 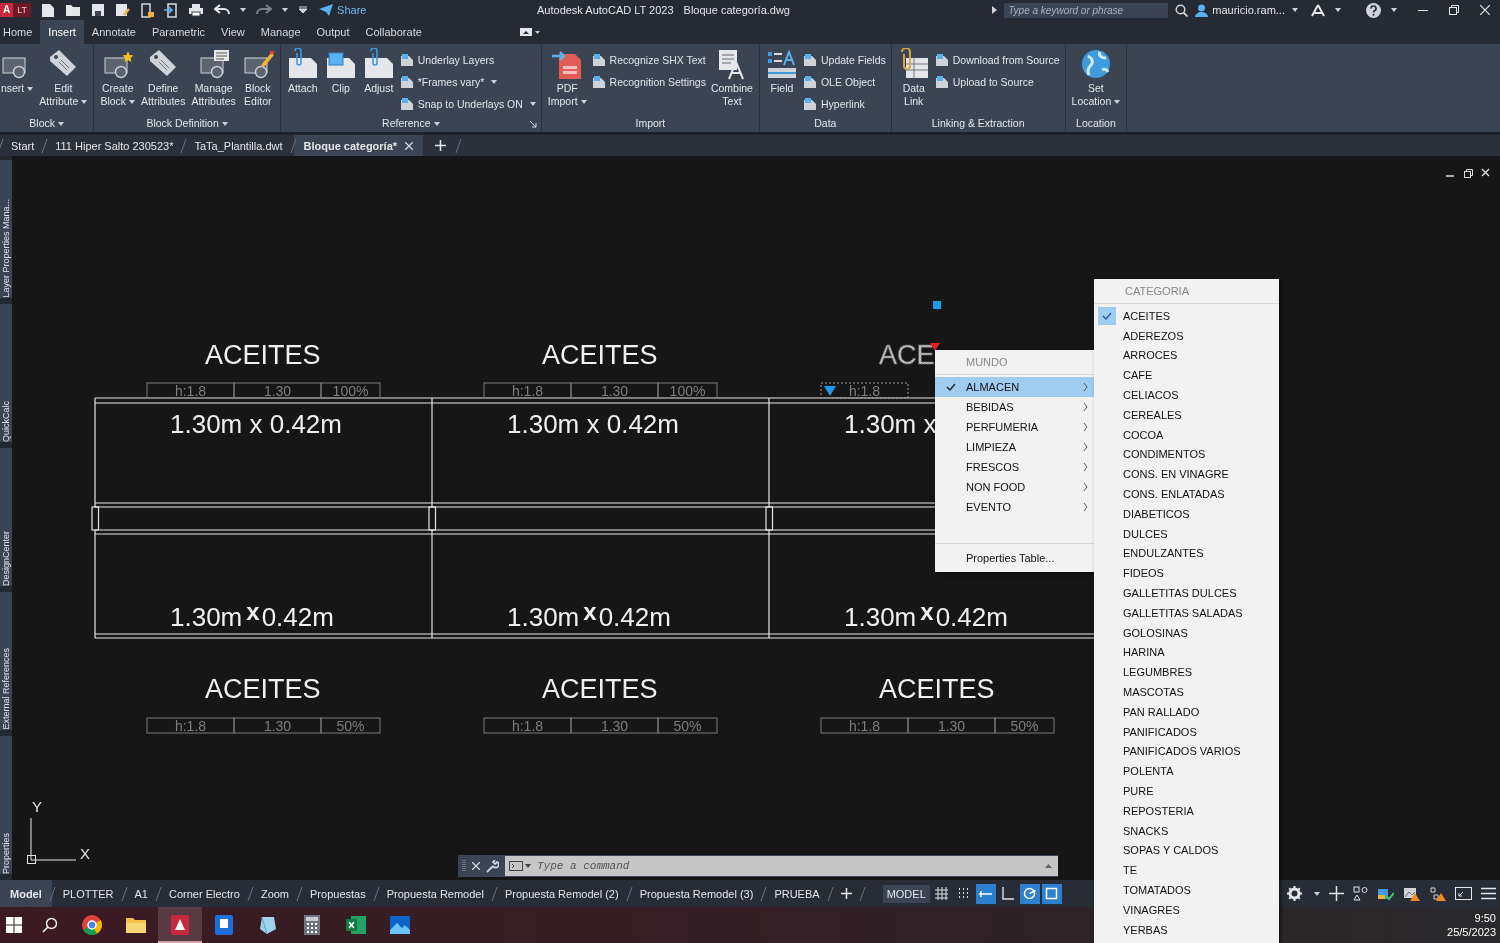 I want to click on ribbon-button: Download from Source, so click(x=997, y=59).